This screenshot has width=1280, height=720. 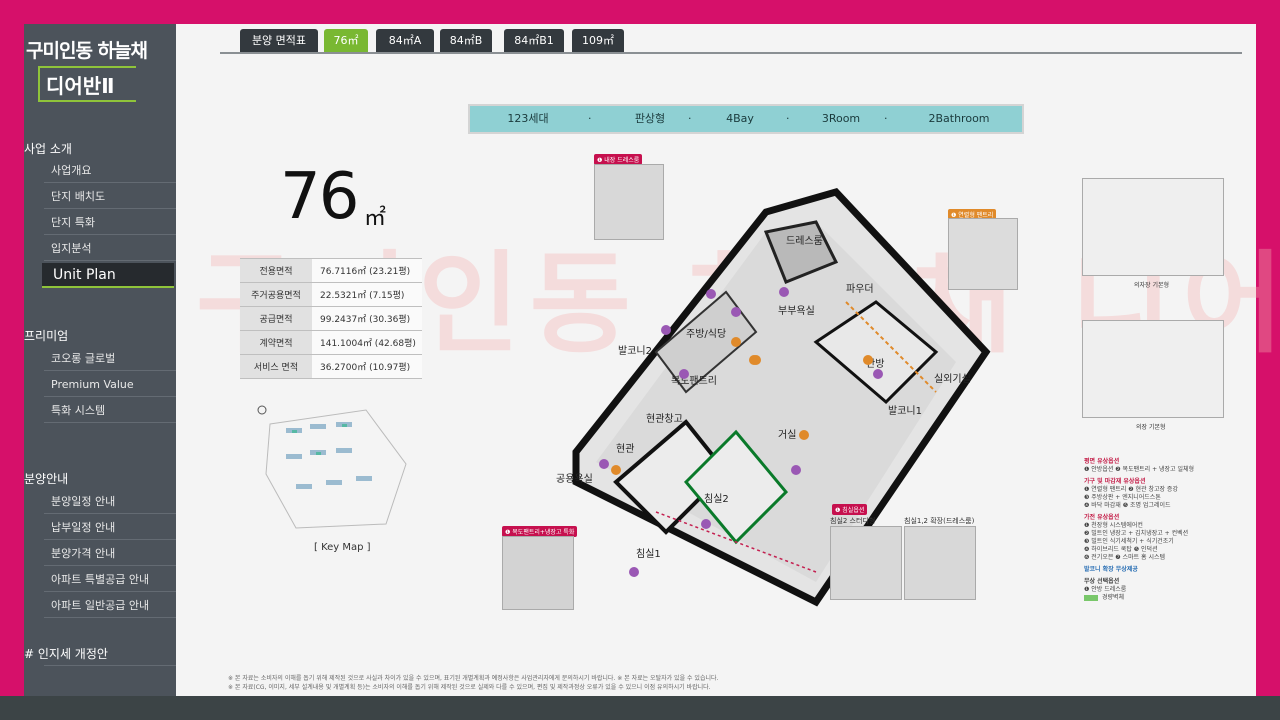 What do you see at coordinates (276, 294) in the screenshot?
I see `area-label: 주거공용면적` at bounding box center [276, 294].